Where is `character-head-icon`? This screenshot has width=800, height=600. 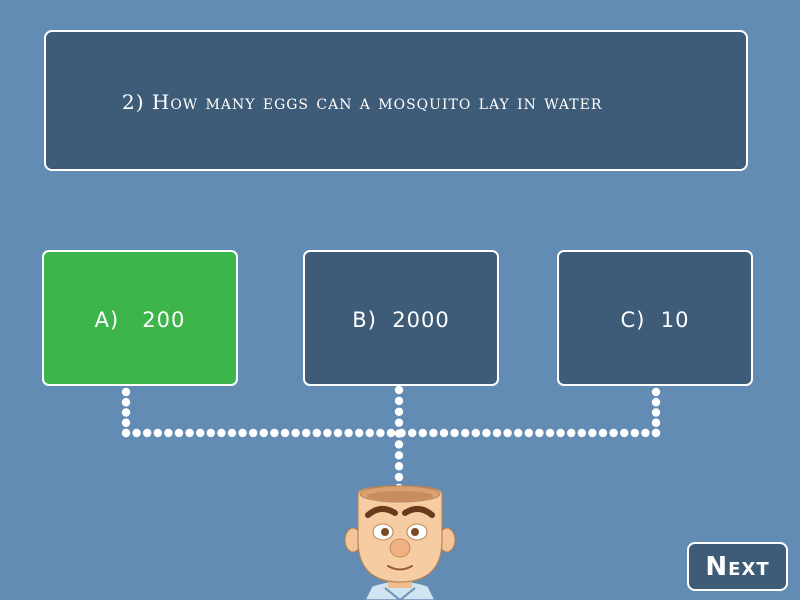
character-head-icon is located at coordinates (400, 542).